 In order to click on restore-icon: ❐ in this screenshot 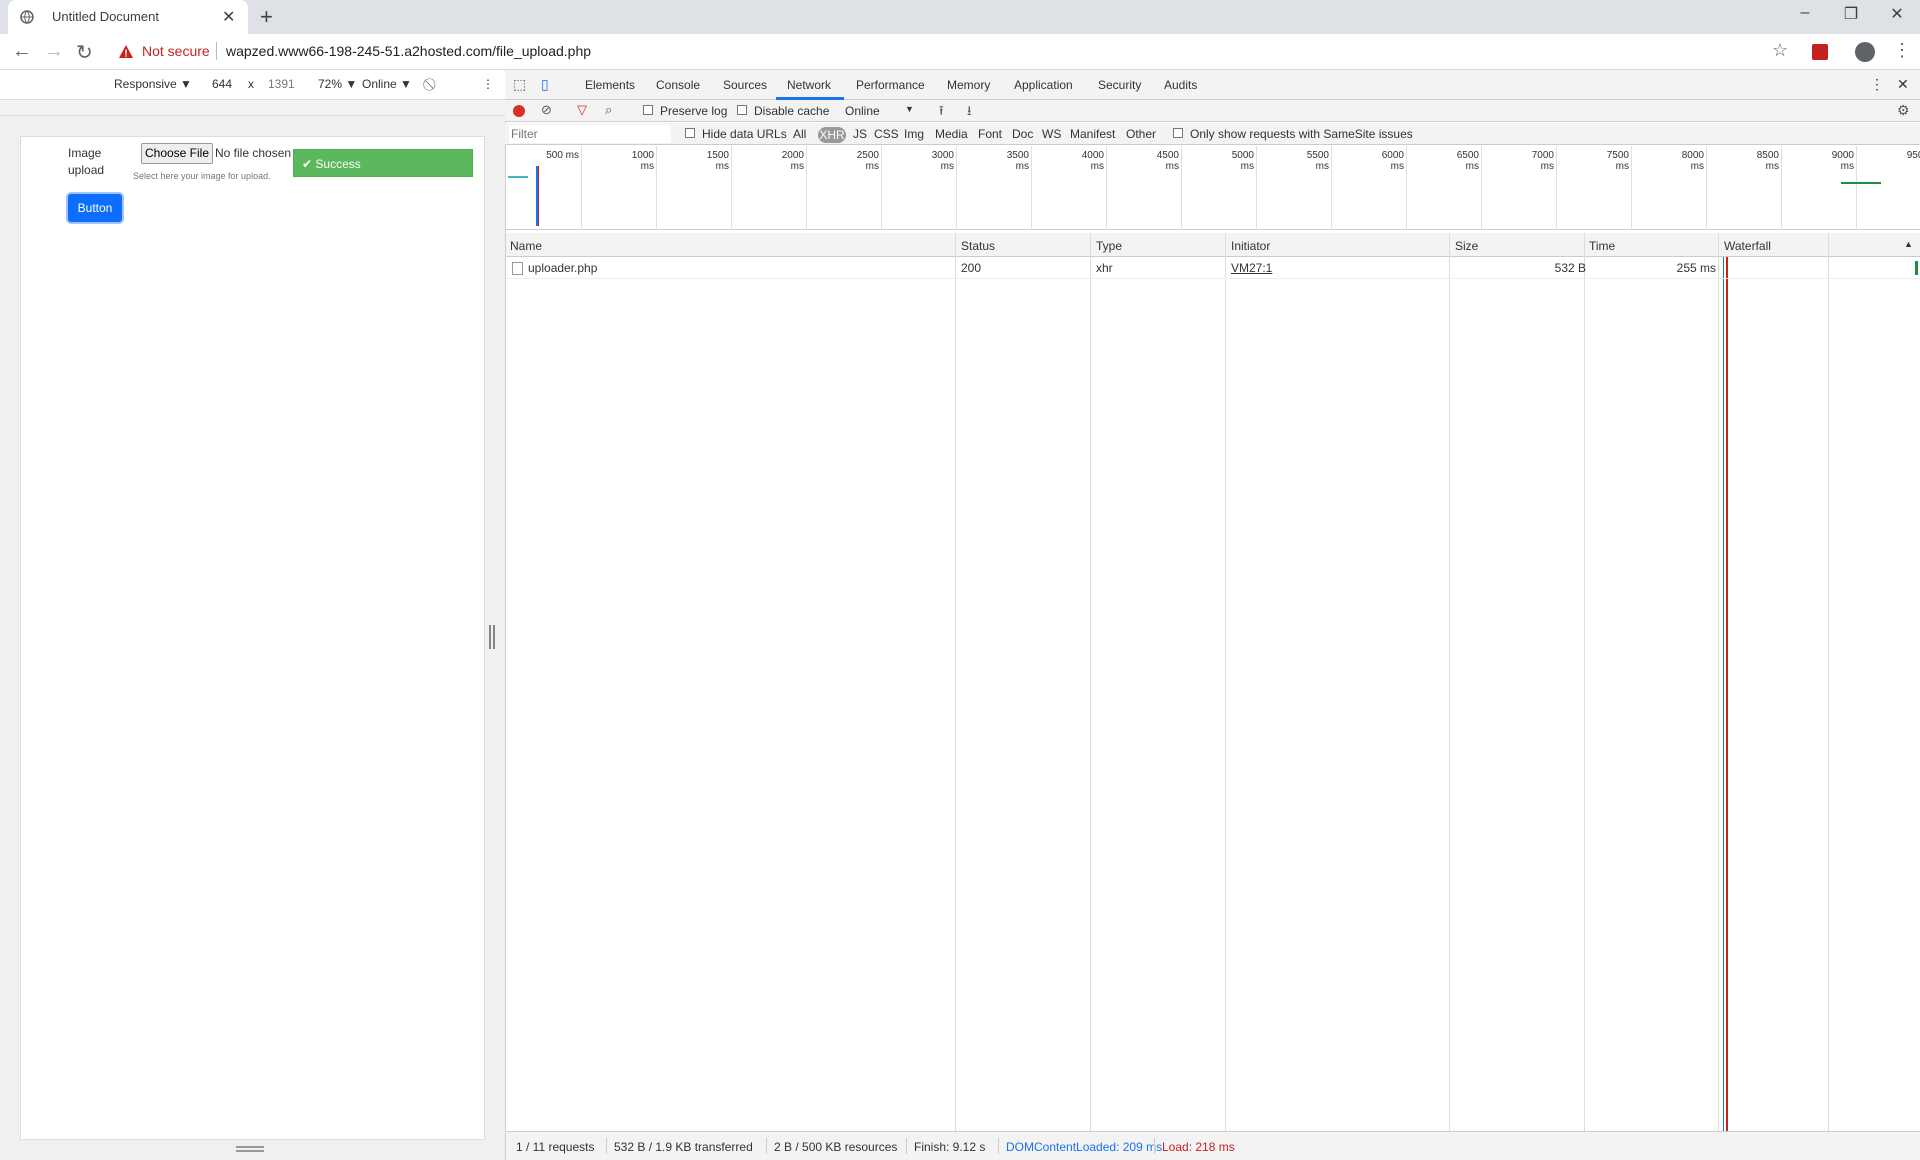, I will do `click(1851, 14)`.